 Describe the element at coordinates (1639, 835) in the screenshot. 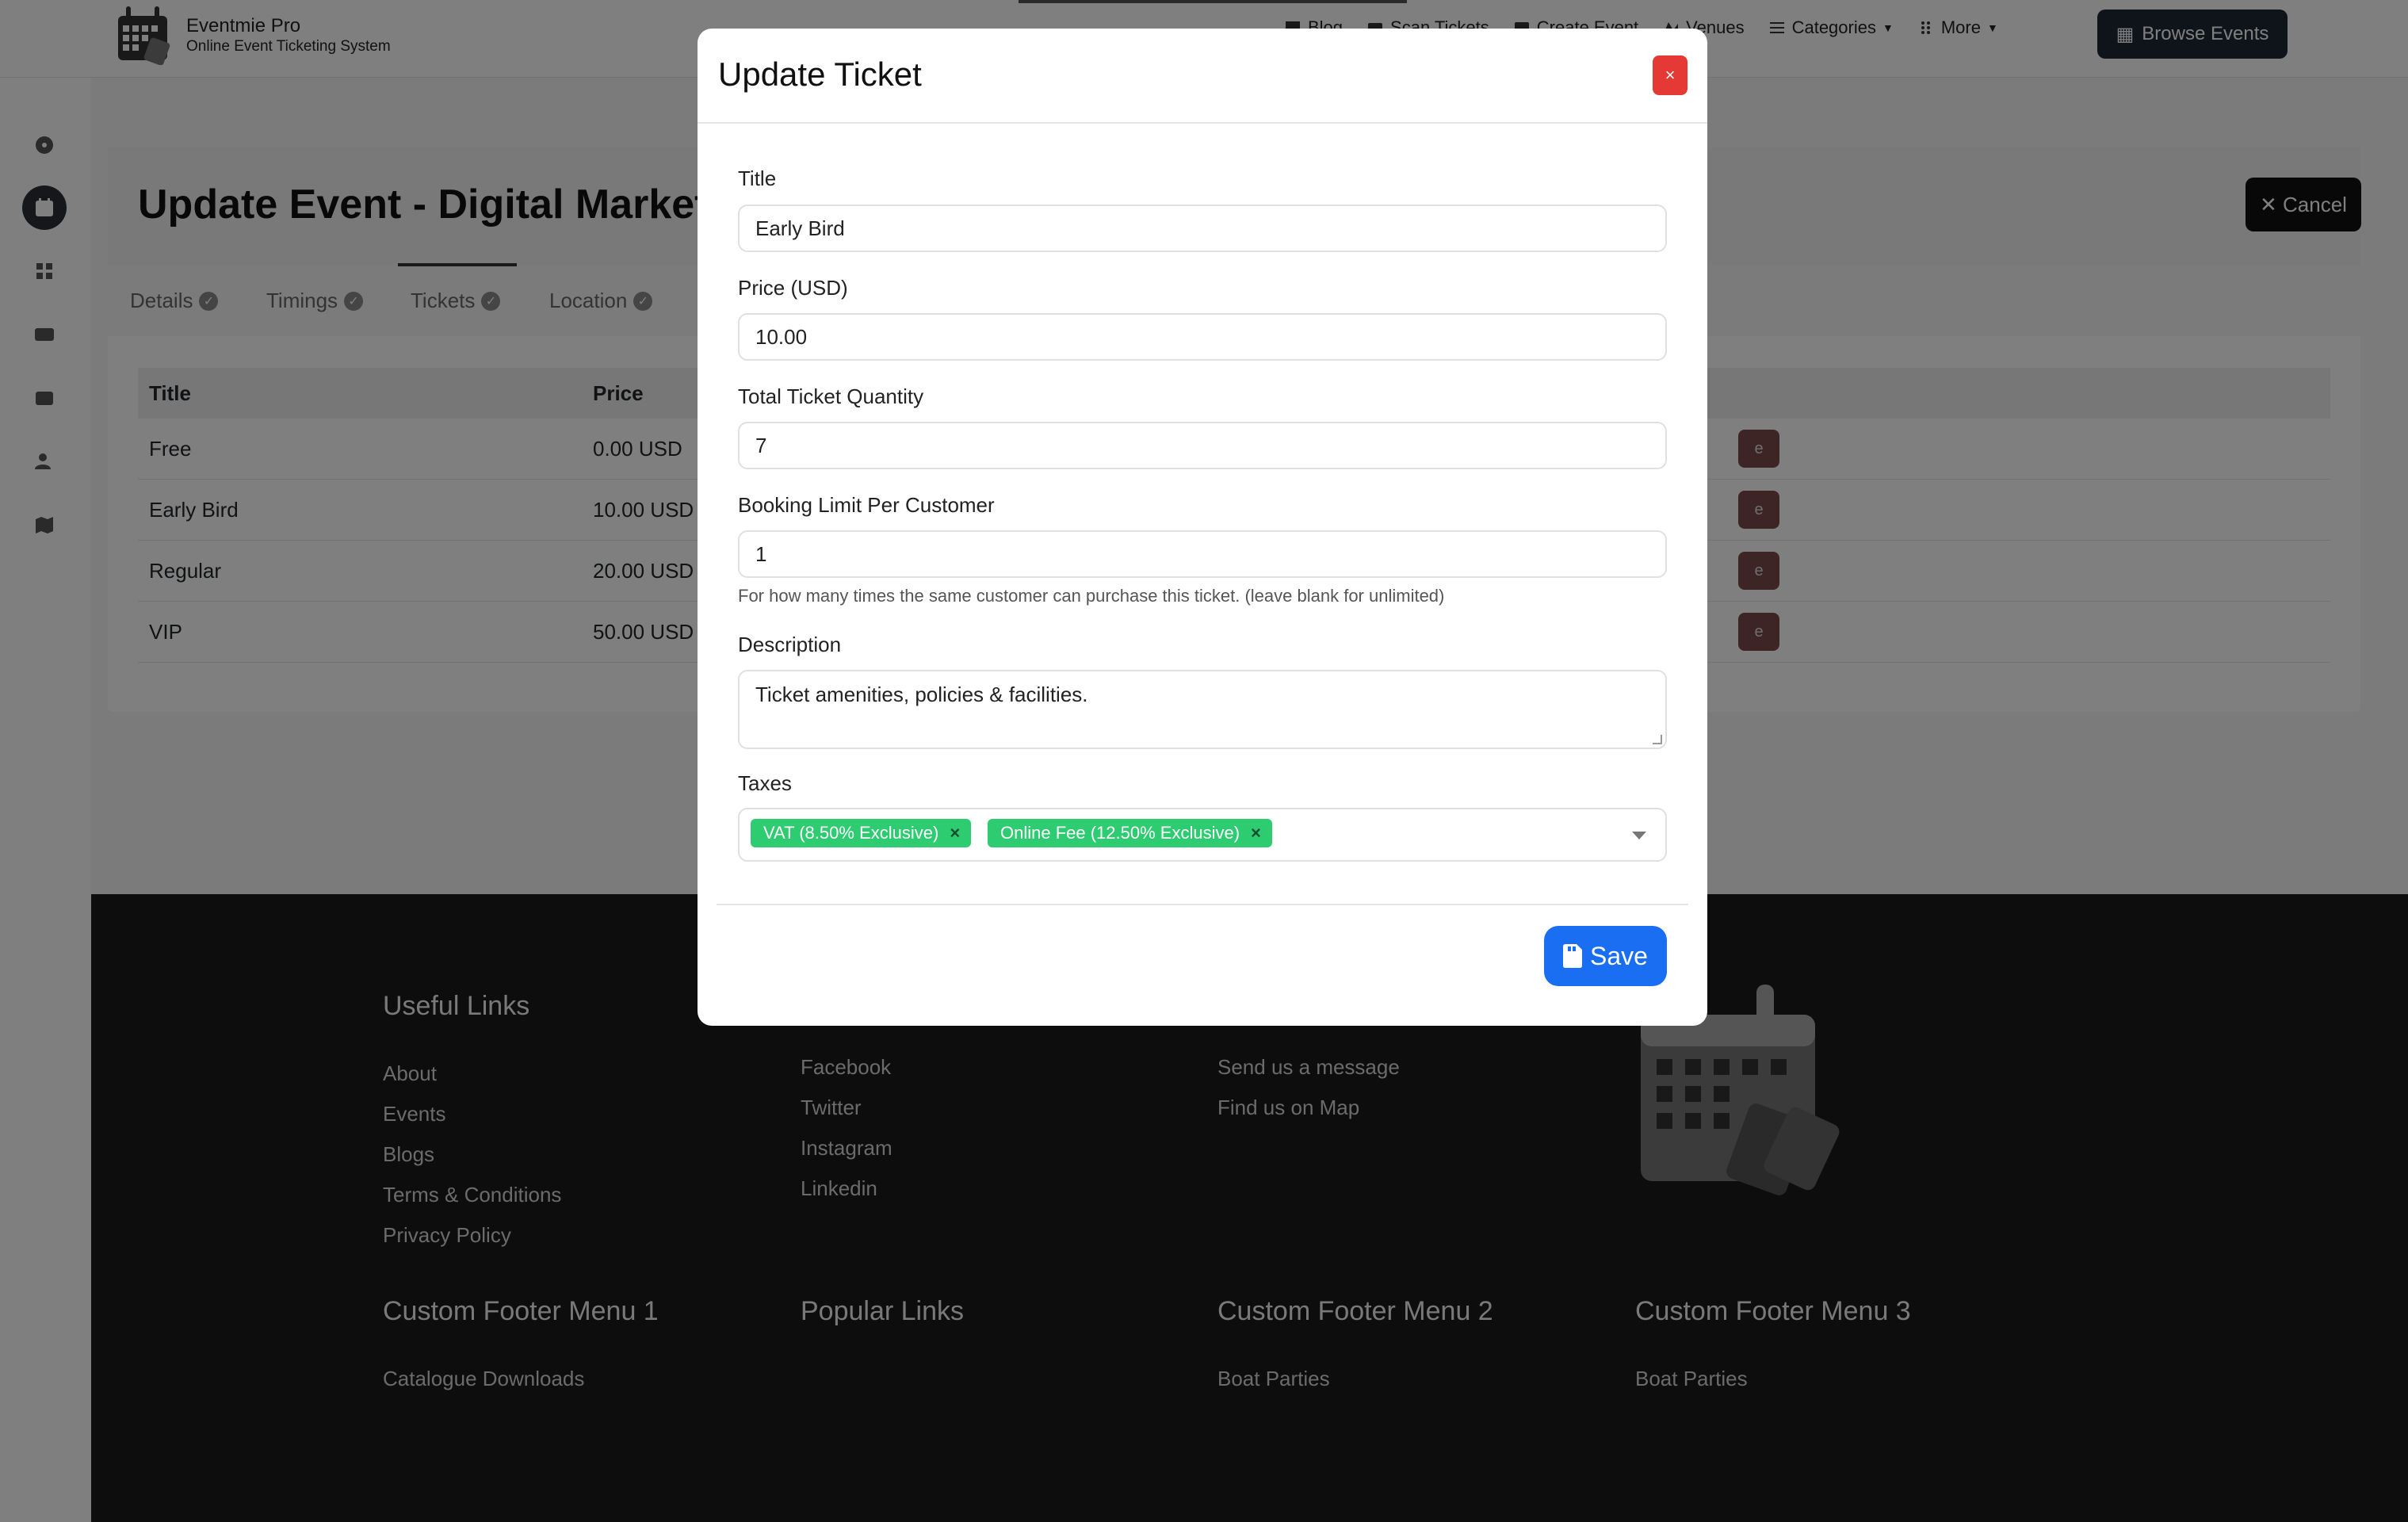

I see `chevron-down-icon` at that location.